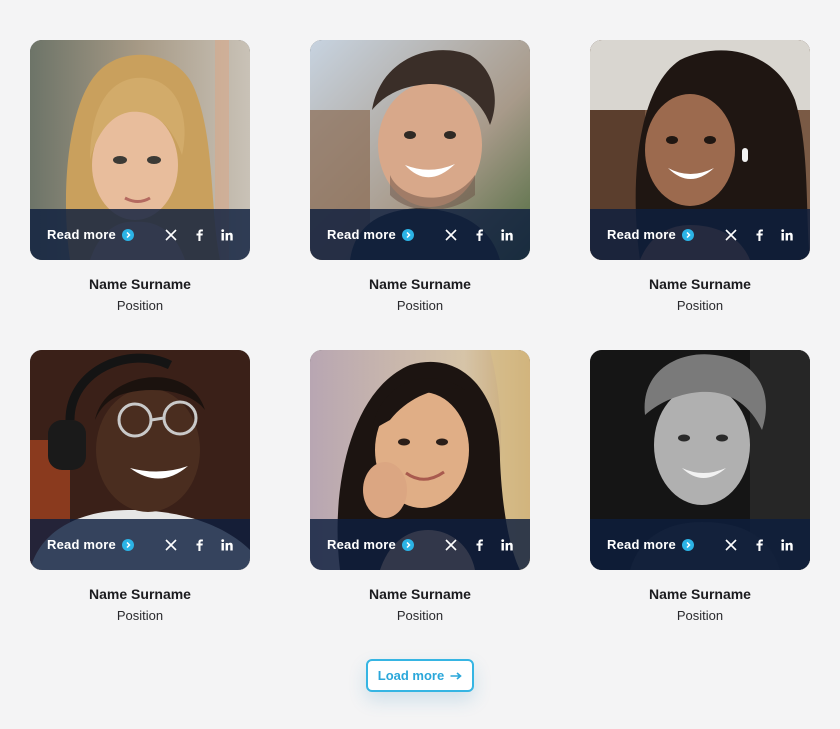 The width and height of the screenshot is (840, 729). Describe the element at coordinates (456, 675) in the screenshot. I see `arrow-right-icon` at that location.